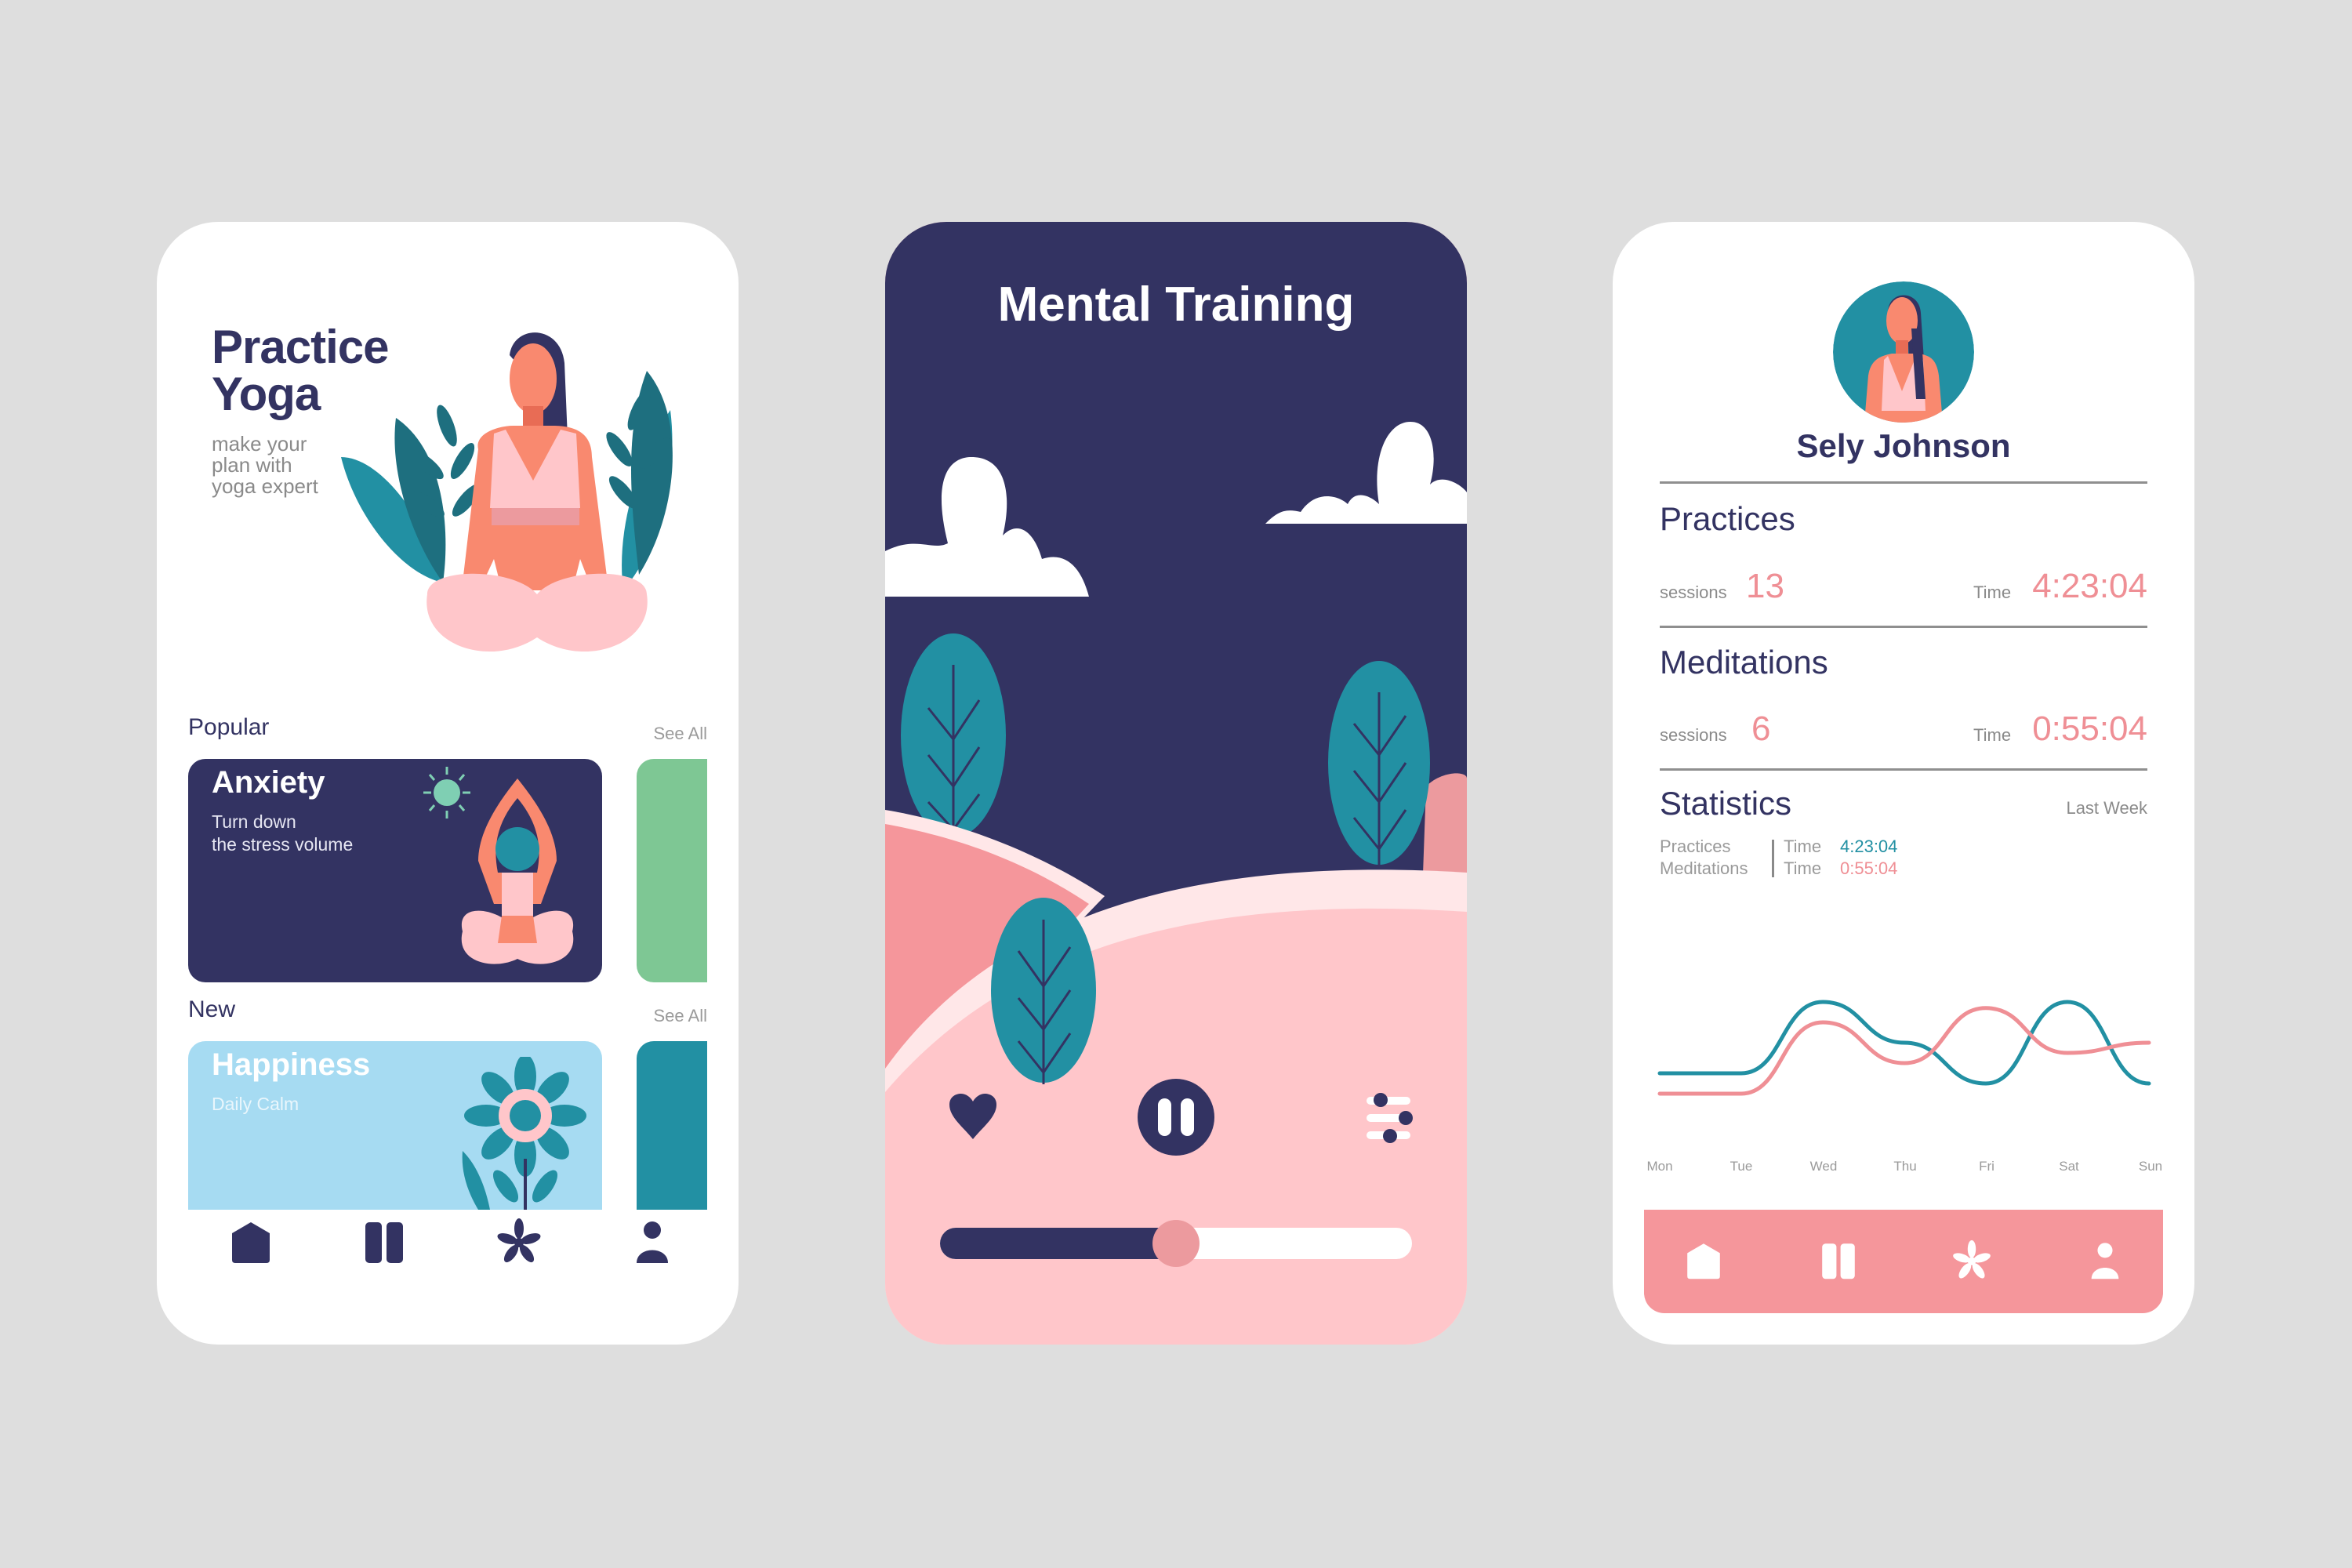  Describe the element at coordinates (1869, 846) in the screenshot. I see `legend-practices-time: 4:23:04` at that location.